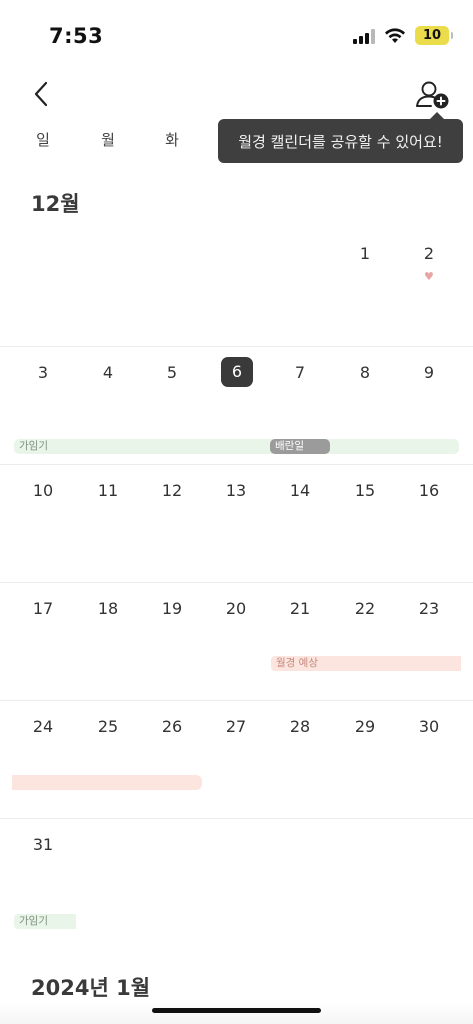  I want to click on week-row: 1 2 ♥, so click(236, 287).